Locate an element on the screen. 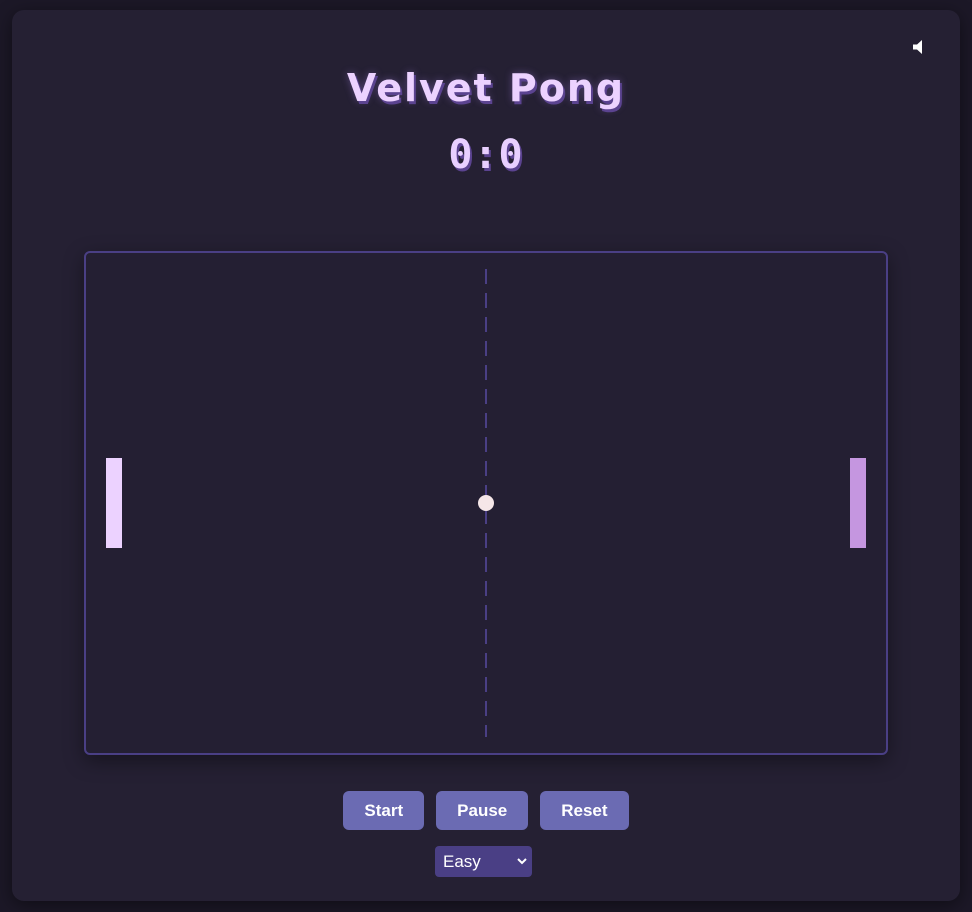 This screenshot has height=912, width=972. difficulty-select: Easy is located at coordinates (483, 861).